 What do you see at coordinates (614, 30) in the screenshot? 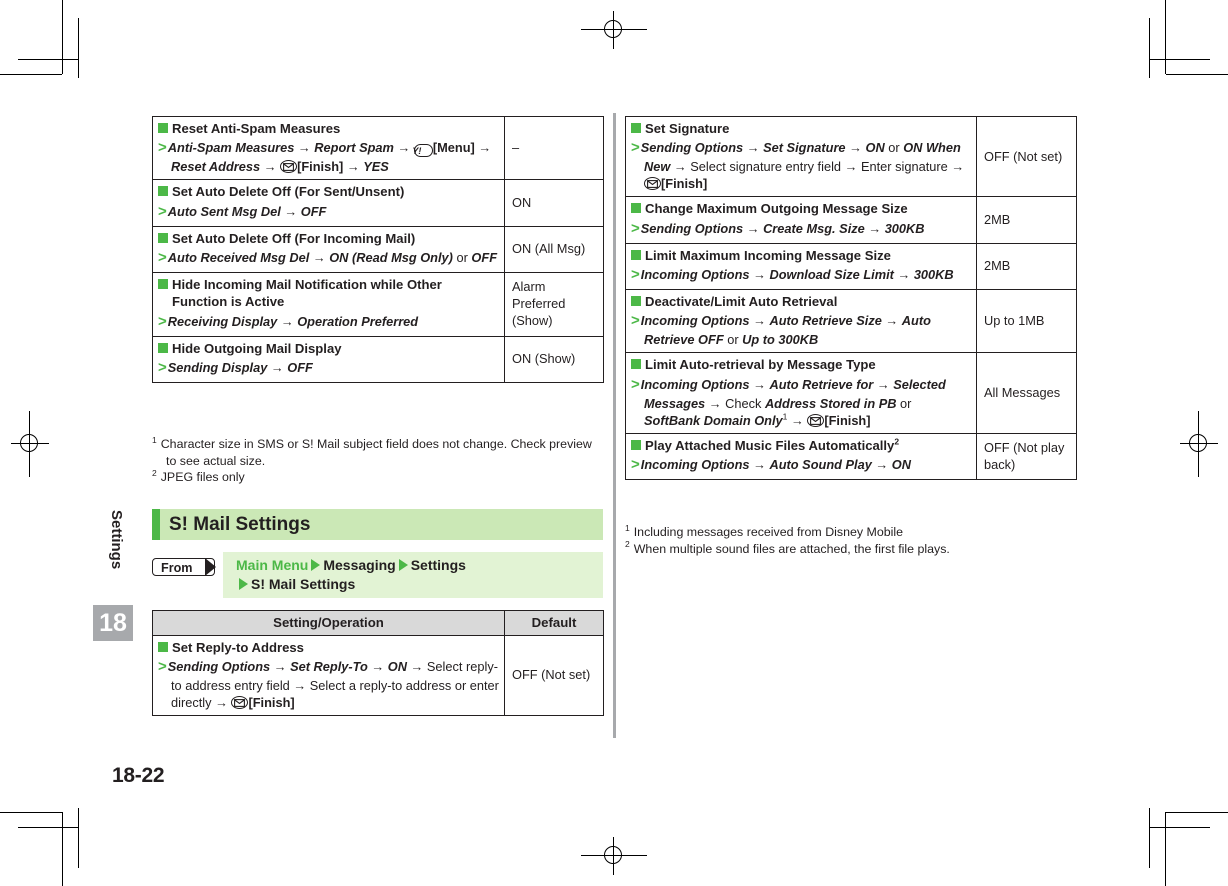
I see `registration-mark-top` at bounding box center [614, 30].